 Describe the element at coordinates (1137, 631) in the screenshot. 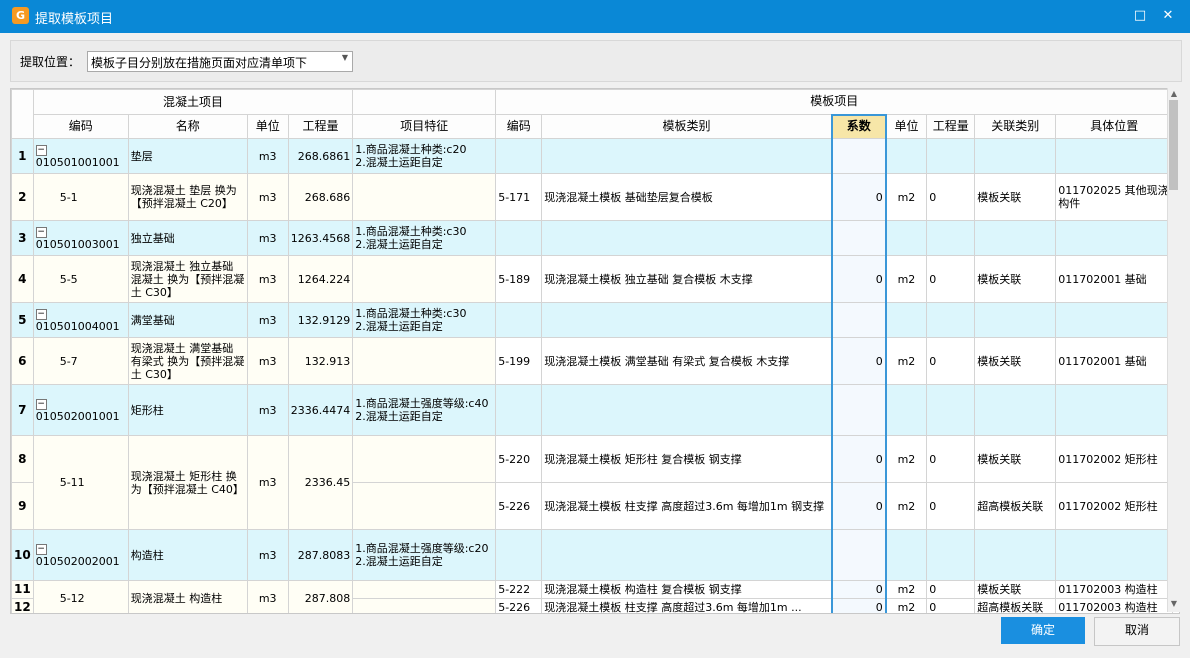

I see `cancel-button: 取消` at that location.